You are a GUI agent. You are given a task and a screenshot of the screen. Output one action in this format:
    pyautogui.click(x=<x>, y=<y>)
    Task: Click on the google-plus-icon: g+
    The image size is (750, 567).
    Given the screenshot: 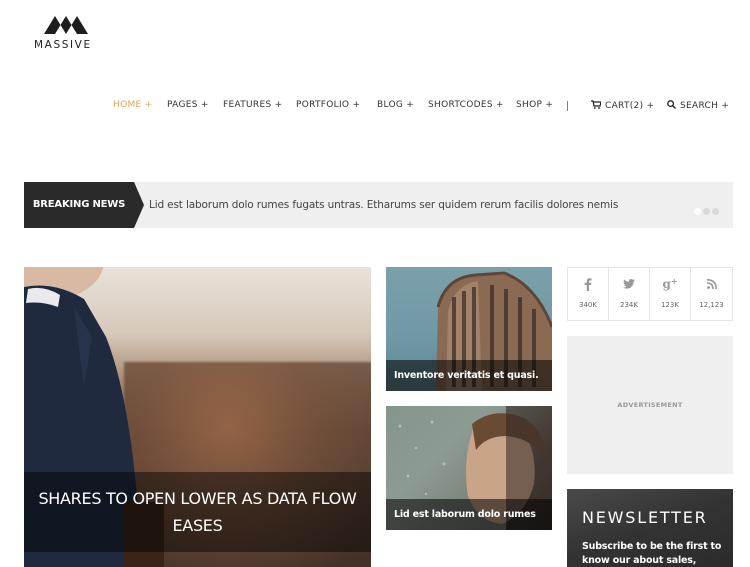 What is the action you would take?
    pyautogui.click(x=670, y=283)
    